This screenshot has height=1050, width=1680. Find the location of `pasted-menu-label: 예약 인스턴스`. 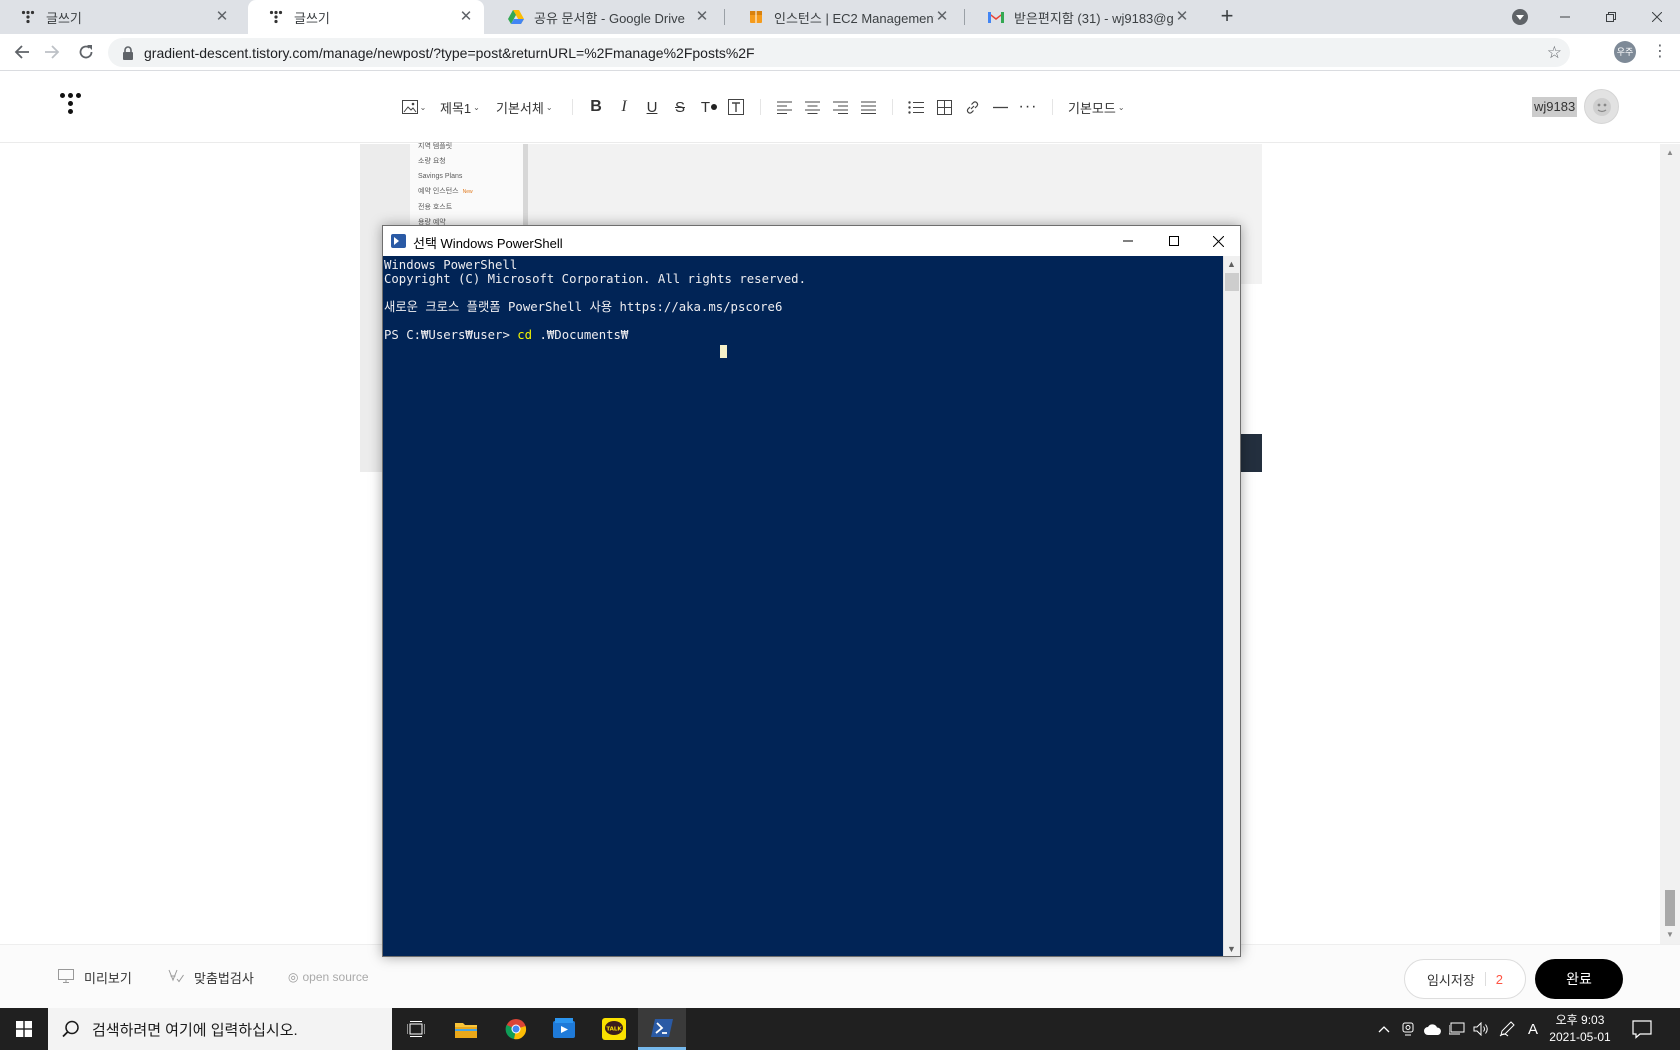

pasted-menu-label: 예약 인스턴스 is located at coordinates (438, 191).